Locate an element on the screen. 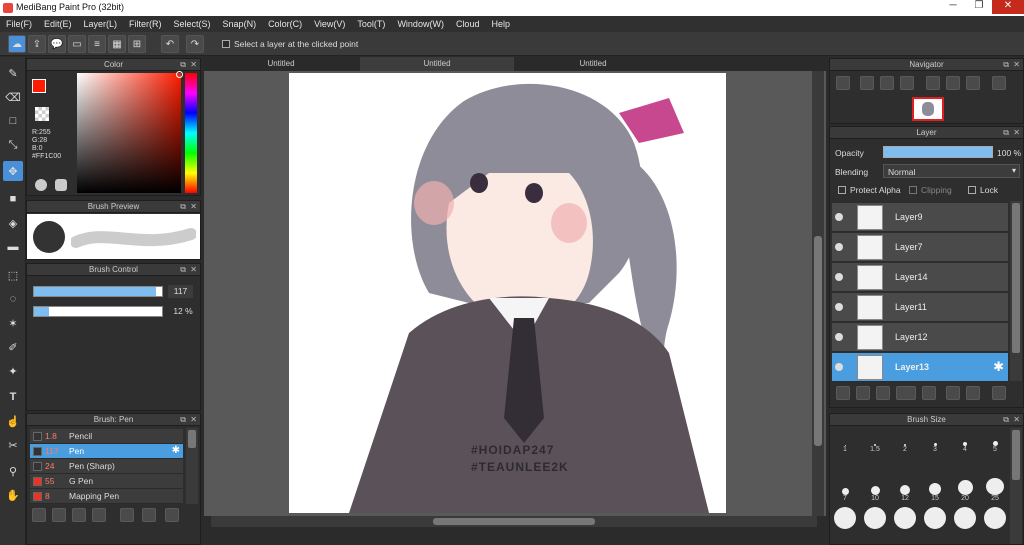 This screenshot has height=545, width=1024. layer-row: Layer9 is located at coordinates (920, 217).